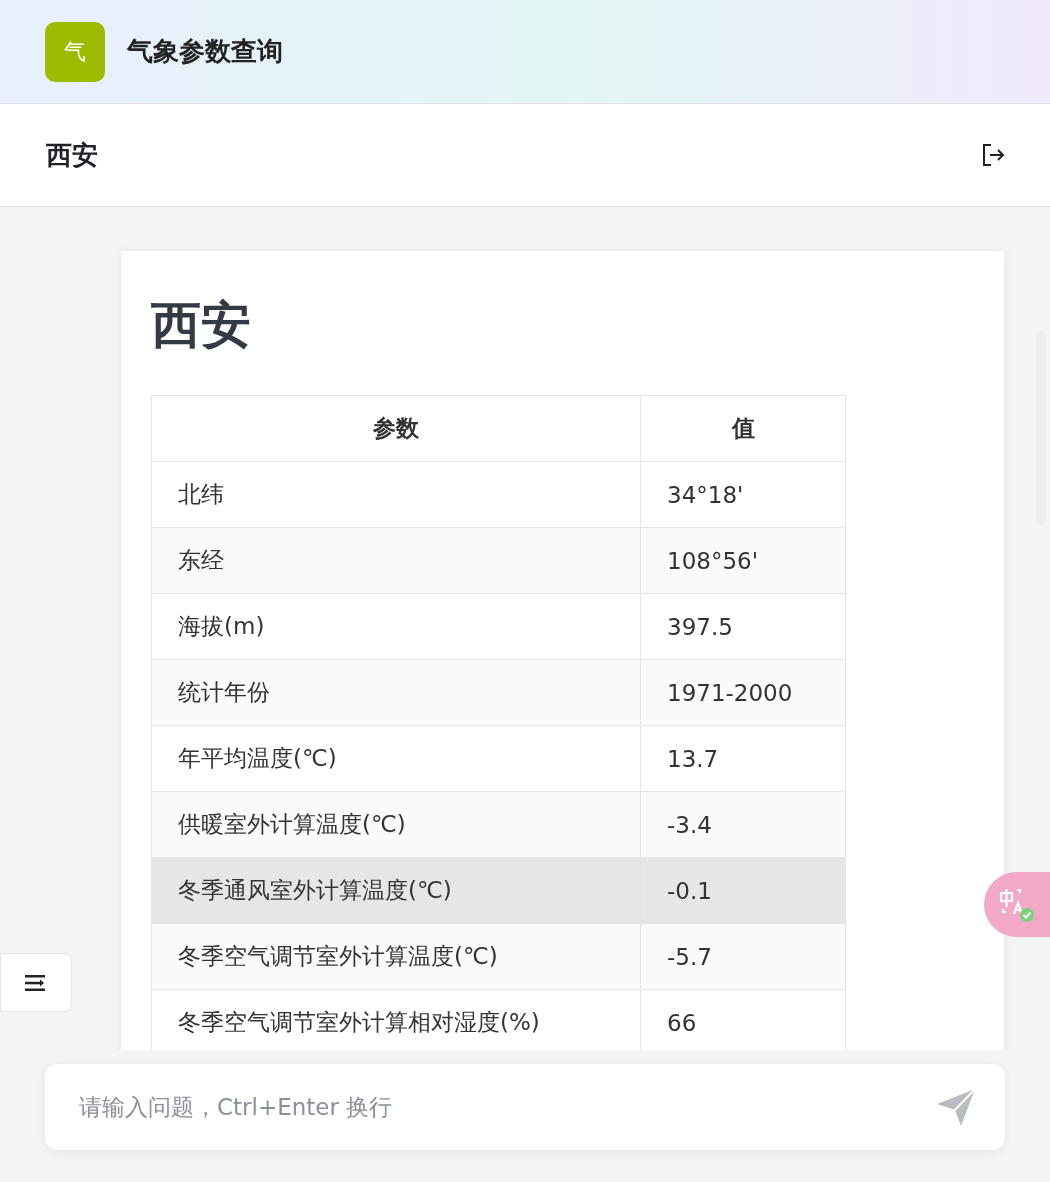 This screenshot has width=1050, height=1182. What do you see at coordinates (72, 155) in the screenshot?
I see `location-title: 西安` at bounding box center [72, 155].